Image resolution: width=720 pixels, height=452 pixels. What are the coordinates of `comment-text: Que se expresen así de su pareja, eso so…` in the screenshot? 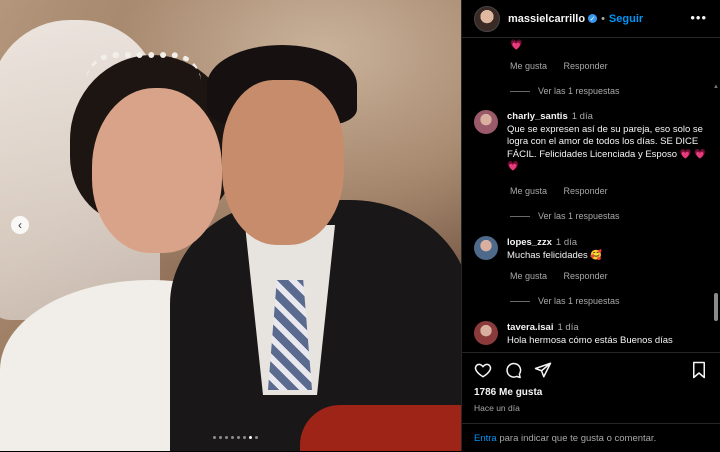 It's located at (606, 148).